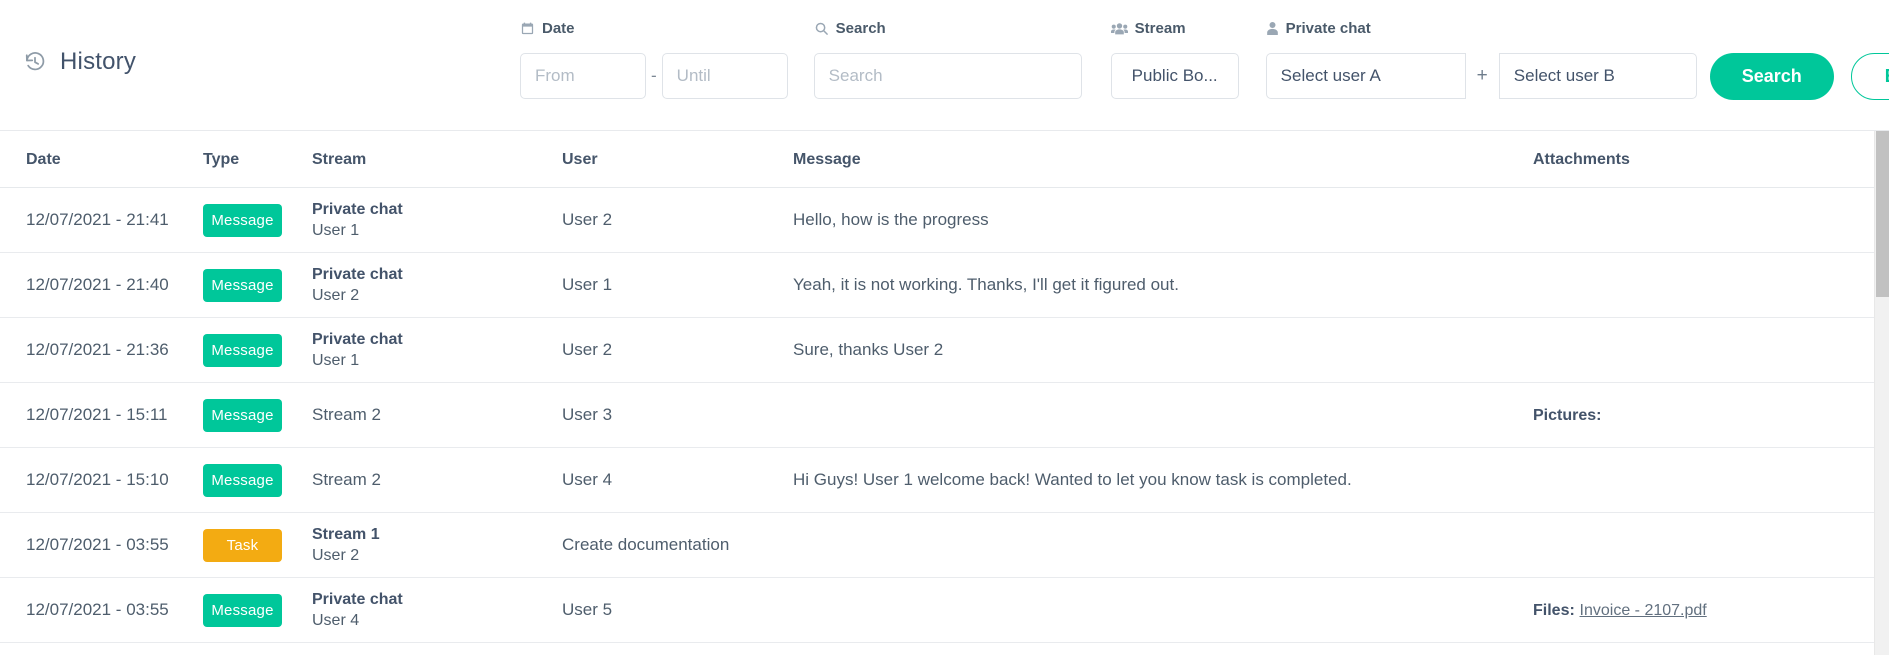 The height and width of the screenshot is (655, 1889). Describe the element at coordinates (1703, 159) in the screenshot. I see `column-header-attachments: Attachments` at that location.